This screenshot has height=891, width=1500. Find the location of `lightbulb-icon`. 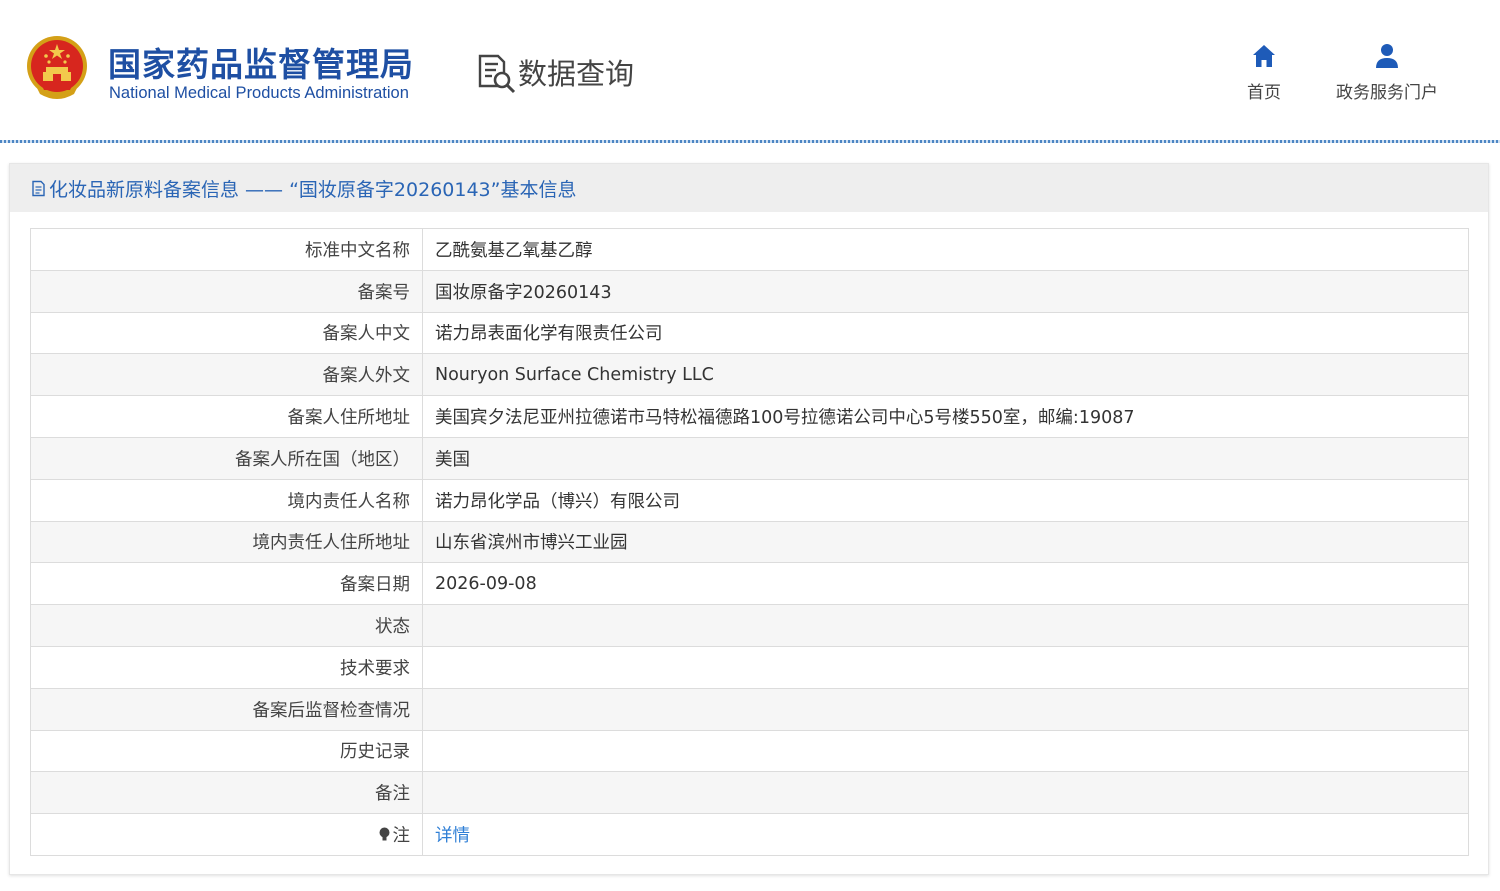

lightbulb-icon is located at coordinates (384, 834).